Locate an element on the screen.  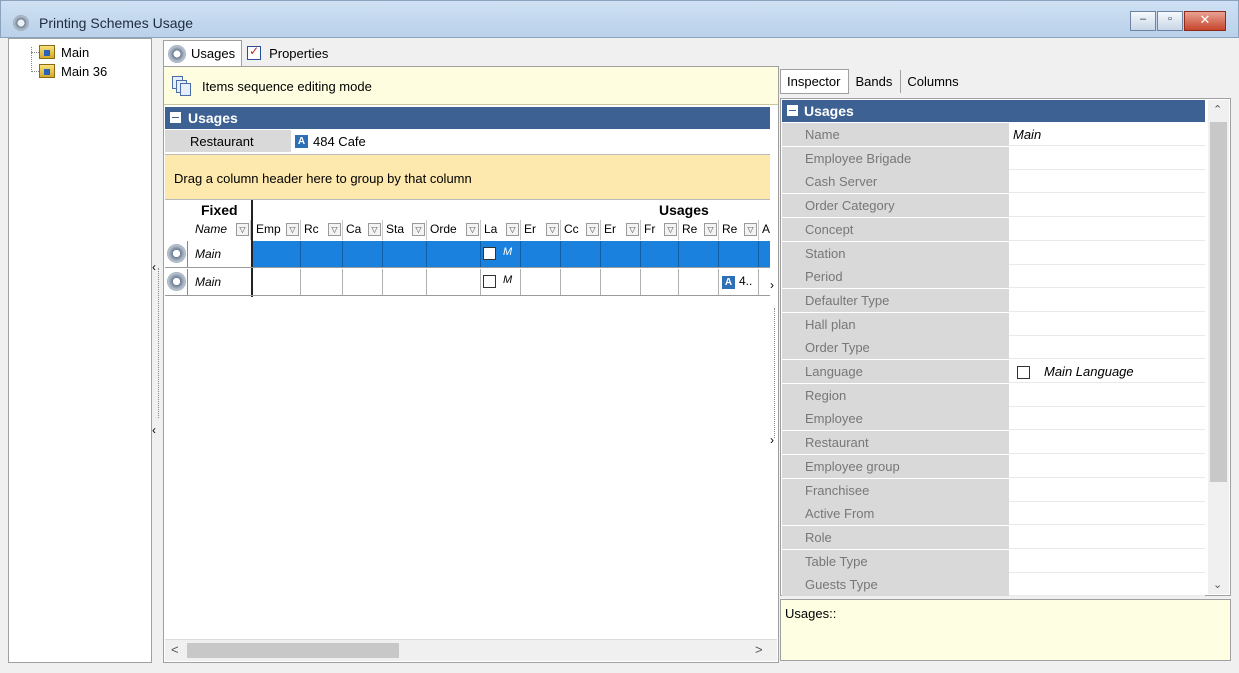
tree-item-main: Main is located at coordinates (64, 52).